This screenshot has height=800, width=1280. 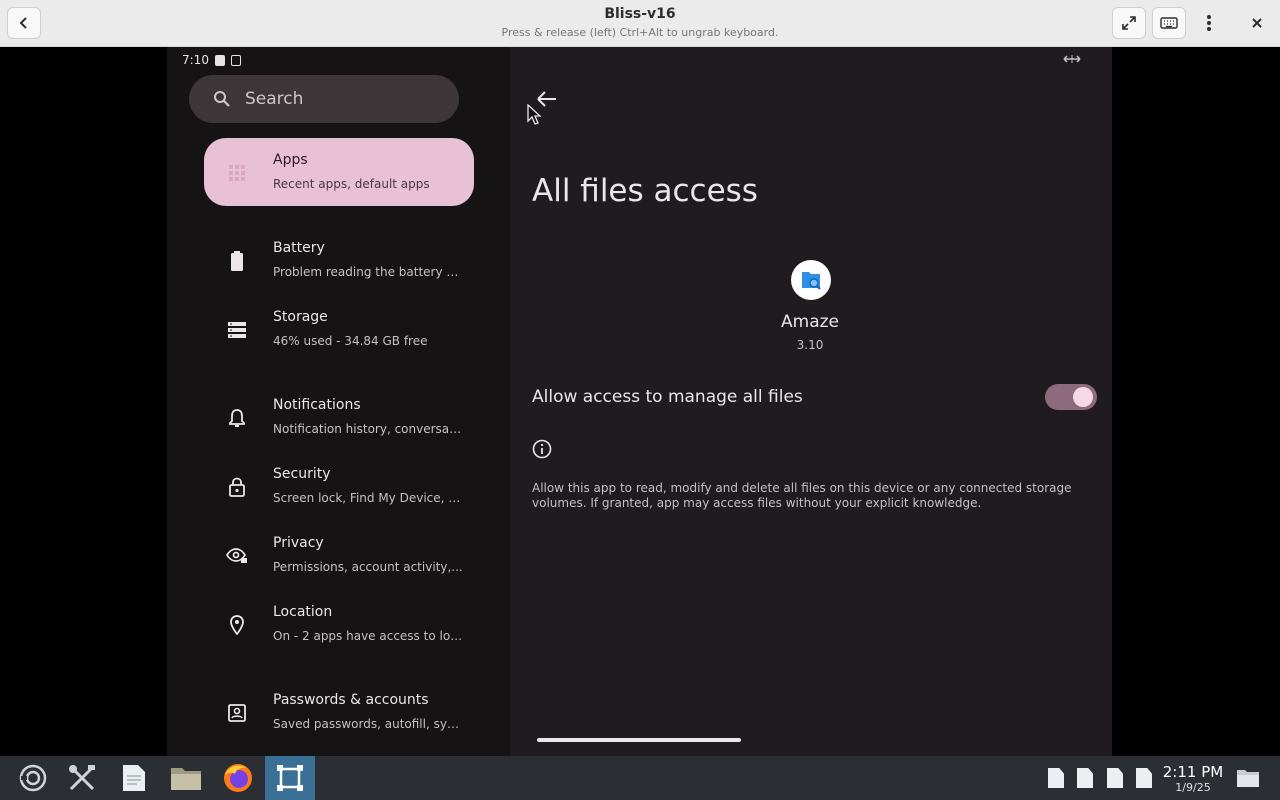 I want to click on settings-icon, so click(x=33, y=778).